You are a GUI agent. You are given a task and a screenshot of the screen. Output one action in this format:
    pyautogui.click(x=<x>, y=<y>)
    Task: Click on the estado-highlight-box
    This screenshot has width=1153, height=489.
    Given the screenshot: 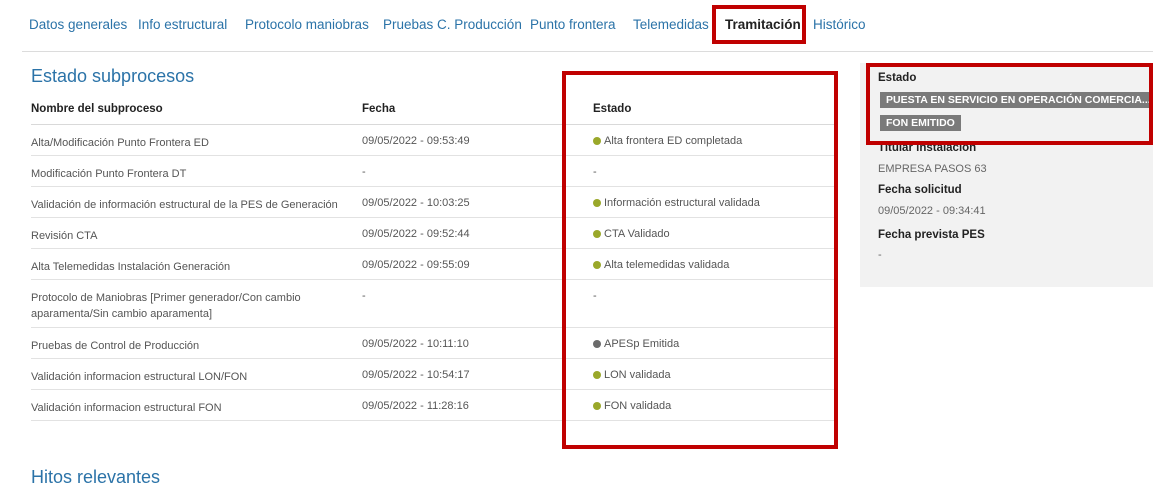 What is the action you would take?
    pyautogui.click(x=1009, y=104)
    